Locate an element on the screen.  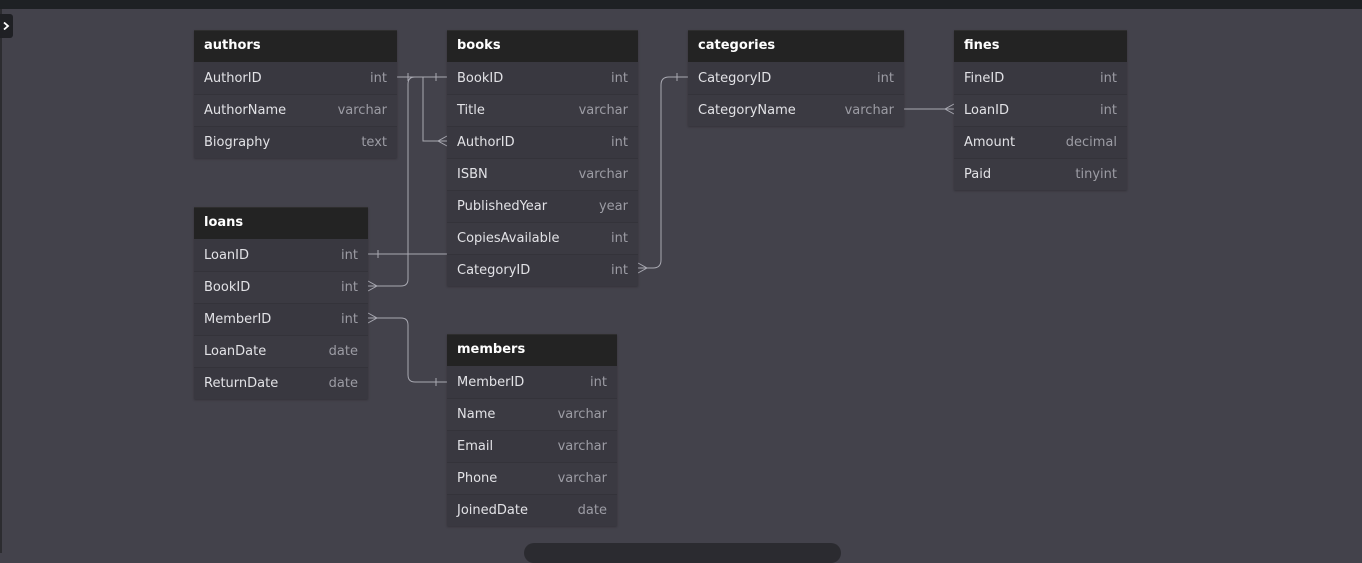
rel-categories-books is located at coordinates (662, 173).